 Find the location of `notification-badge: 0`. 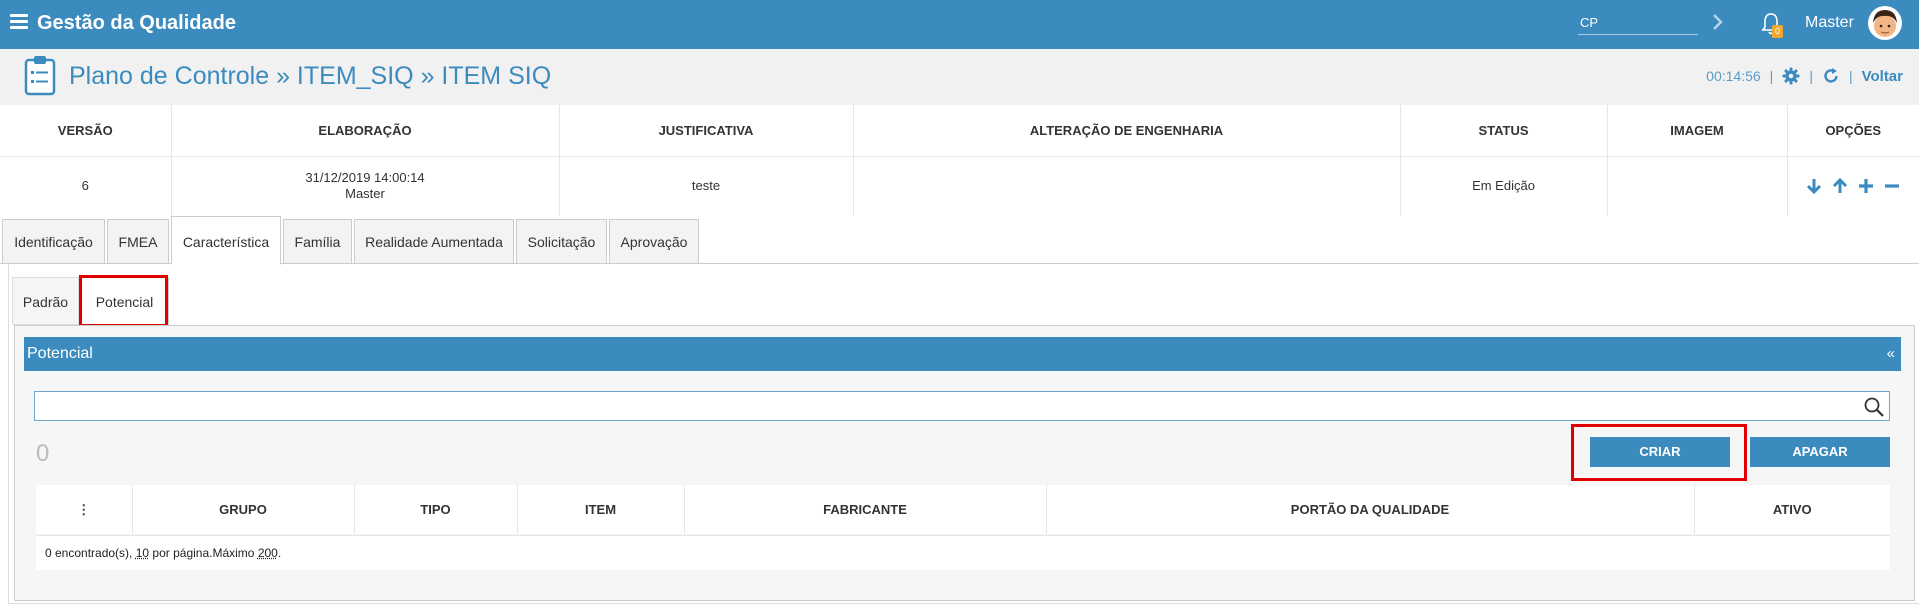

notification-badge: 0 is located at coordinates (1777, 31).